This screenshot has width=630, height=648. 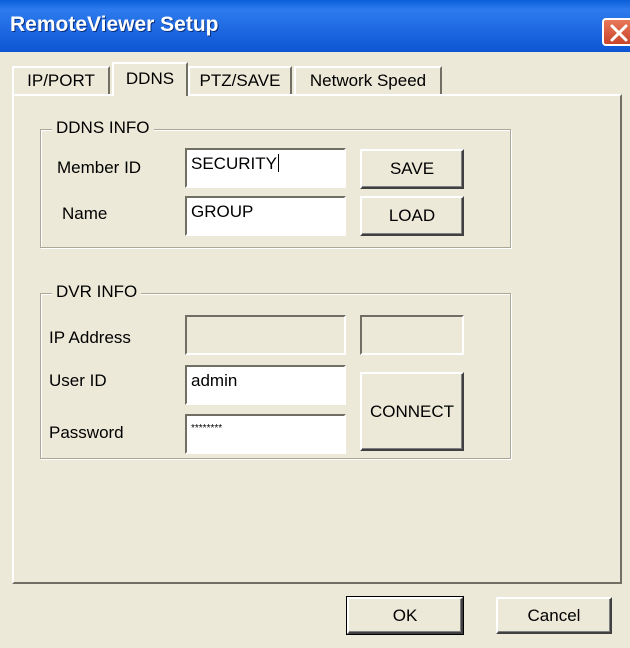 I want to click on user-id-input: admin, so click(x=265, y=385).